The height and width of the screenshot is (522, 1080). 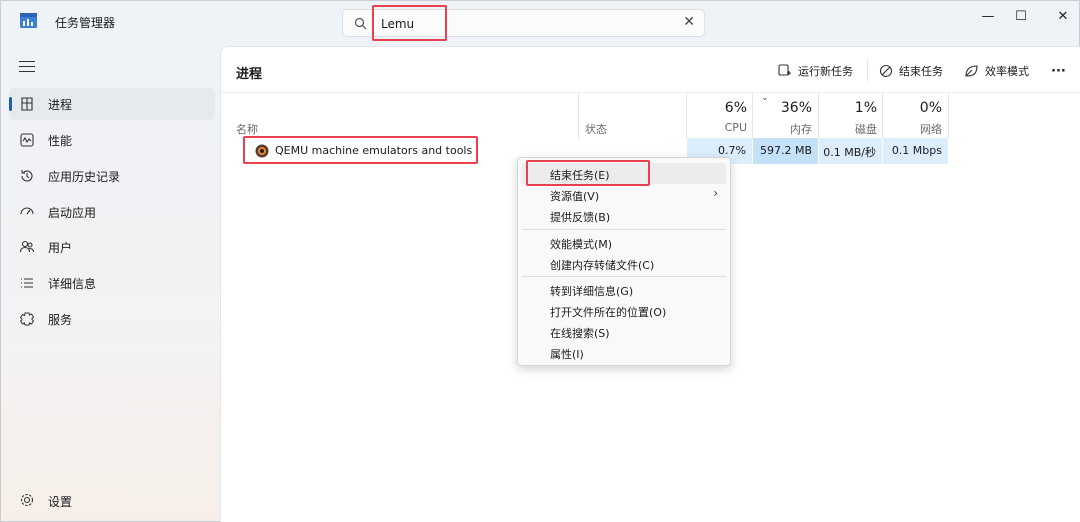 I want to click on sidebar-item-label: 用户, so click(x=60, y=248).